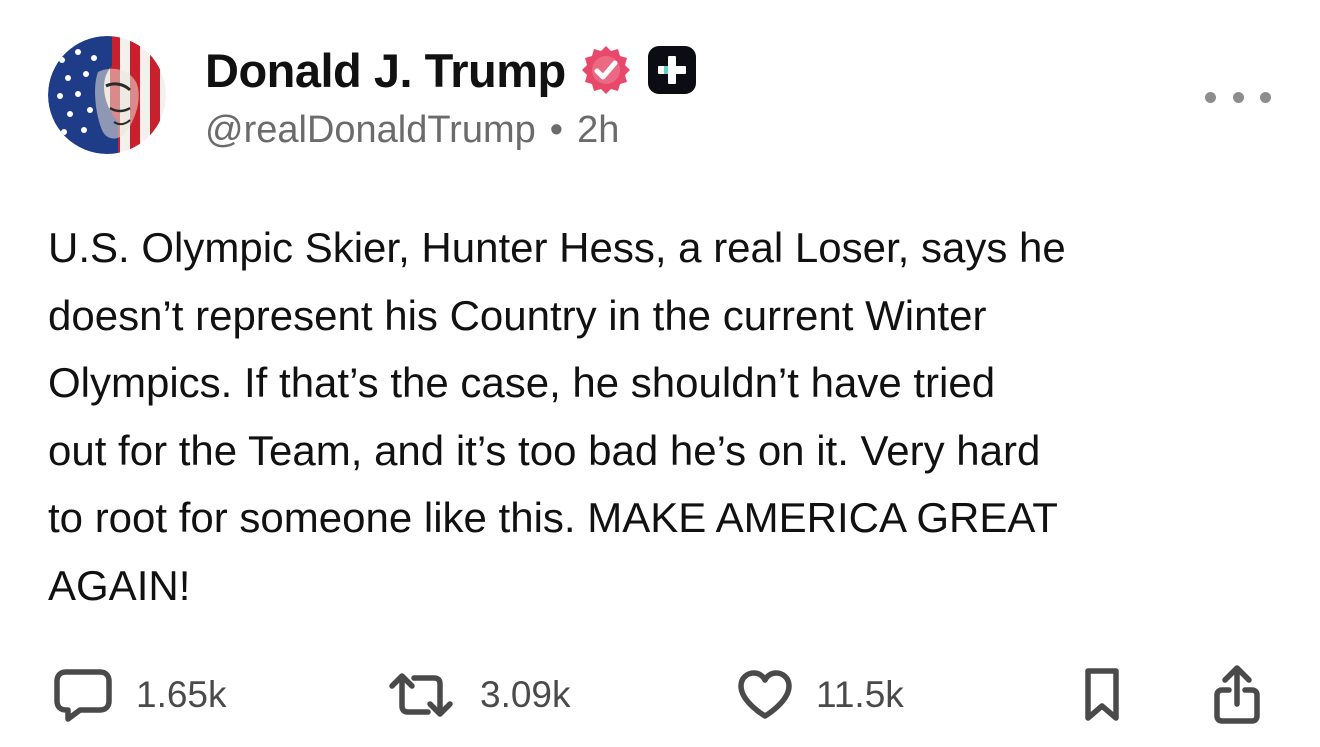 The width and height of the screenshot is (1320, 747). I want to click on repost-count: 3.09k, so click(525, 694).